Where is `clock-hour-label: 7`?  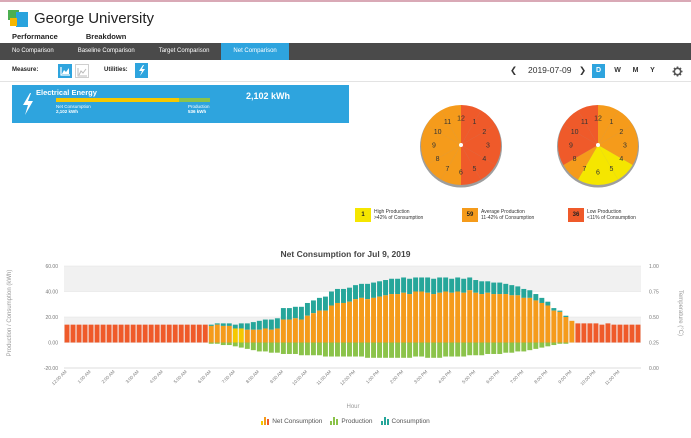
clock-hour-label: 7 is located at coordinates (448, 169).